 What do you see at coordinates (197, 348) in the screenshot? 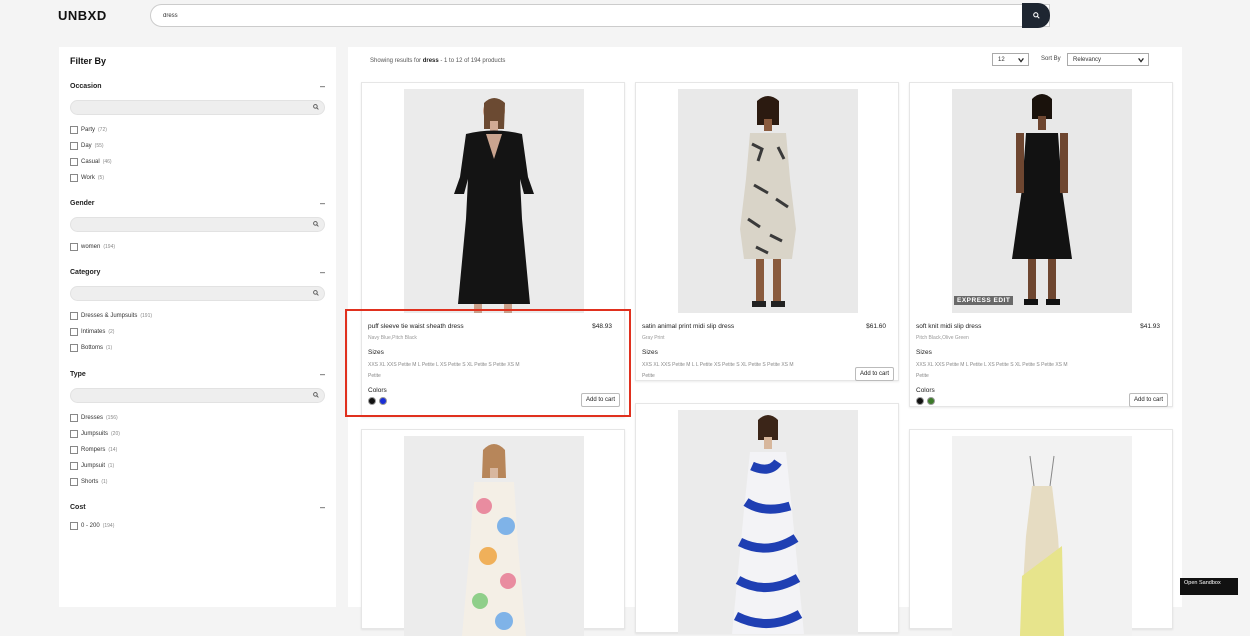
I see `filter-option: Bottoms (1)` at bounding box center [197, 348].